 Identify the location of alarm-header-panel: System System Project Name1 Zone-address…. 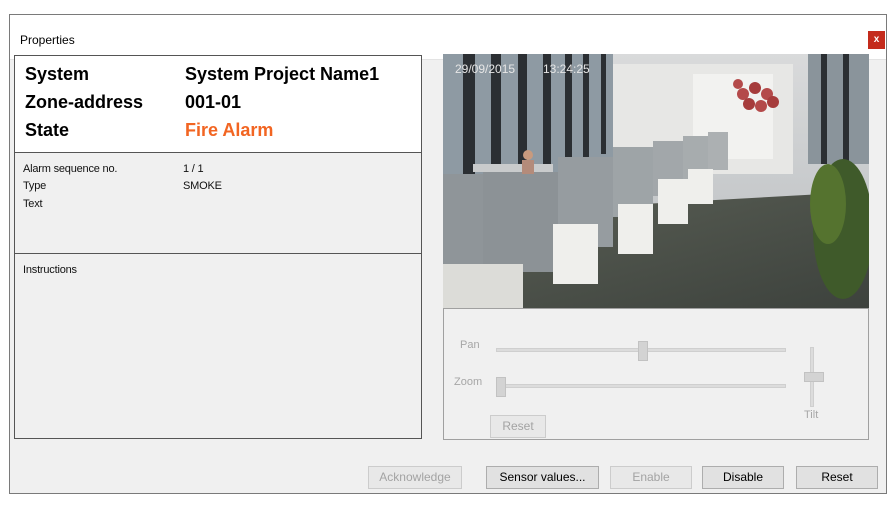
(218, 104).